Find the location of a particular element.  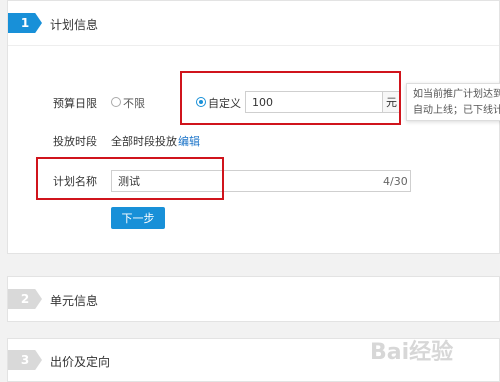

step-number-1: 1 is located at coordinates (25, 23).